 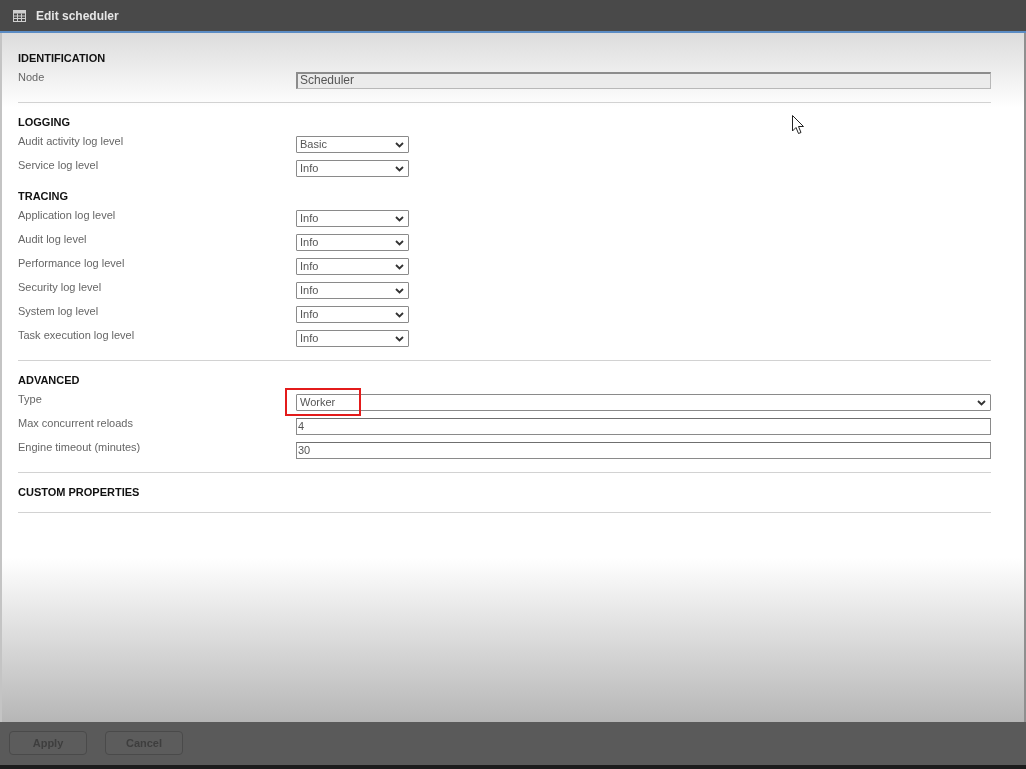 What do you see at coordinates (72, 263) in the screenshot?
I see `field-label: Performance log level` at bounding box center [72, 263].